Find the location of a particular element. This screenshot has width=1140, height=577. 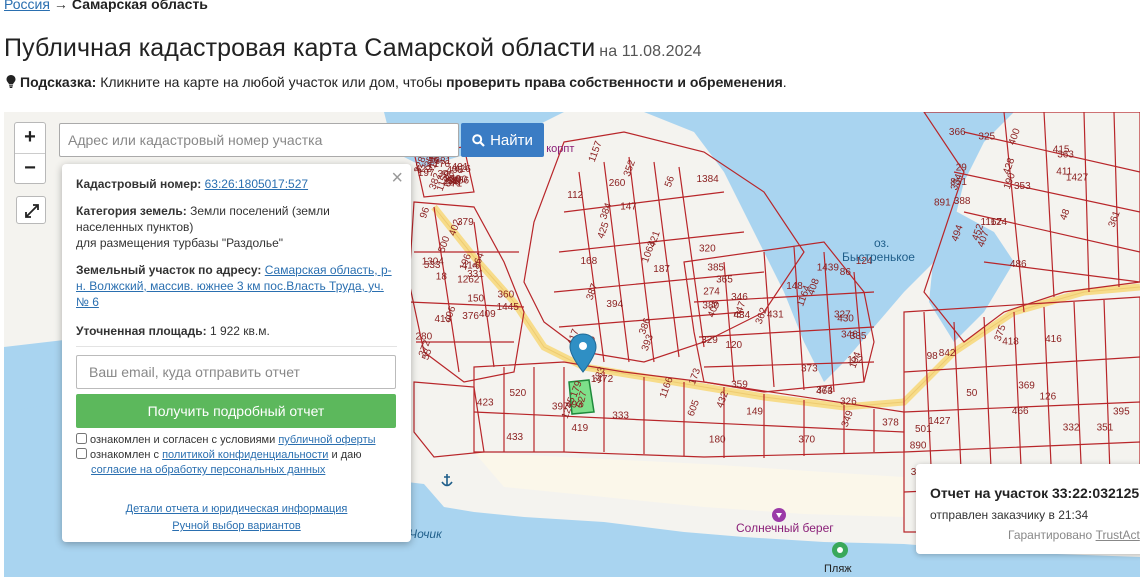

plot-number-label: 56 is located at coordinates (670, 181).